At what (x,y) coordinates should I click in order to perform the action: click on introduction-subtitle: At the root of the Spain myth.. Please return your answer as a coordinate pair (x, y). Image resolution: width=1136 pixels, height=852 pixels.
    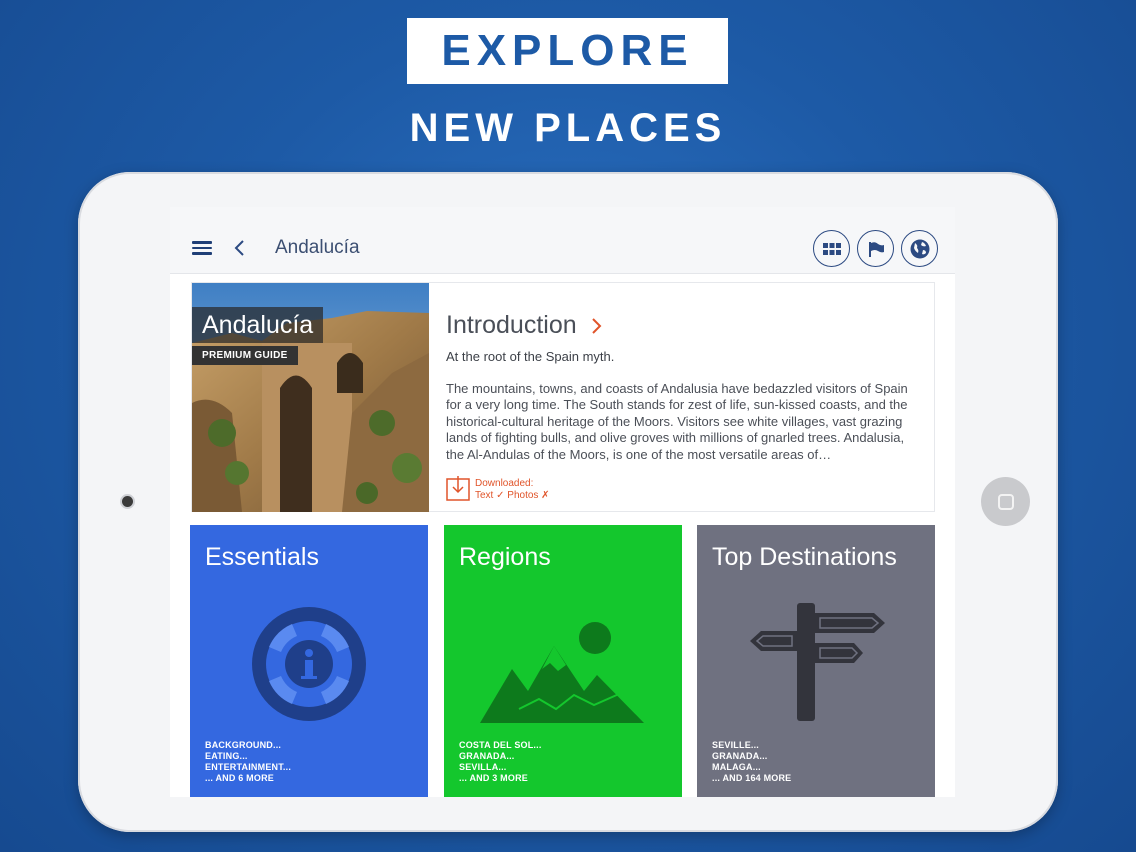
    Looking at the image, I should click on (530, 356).